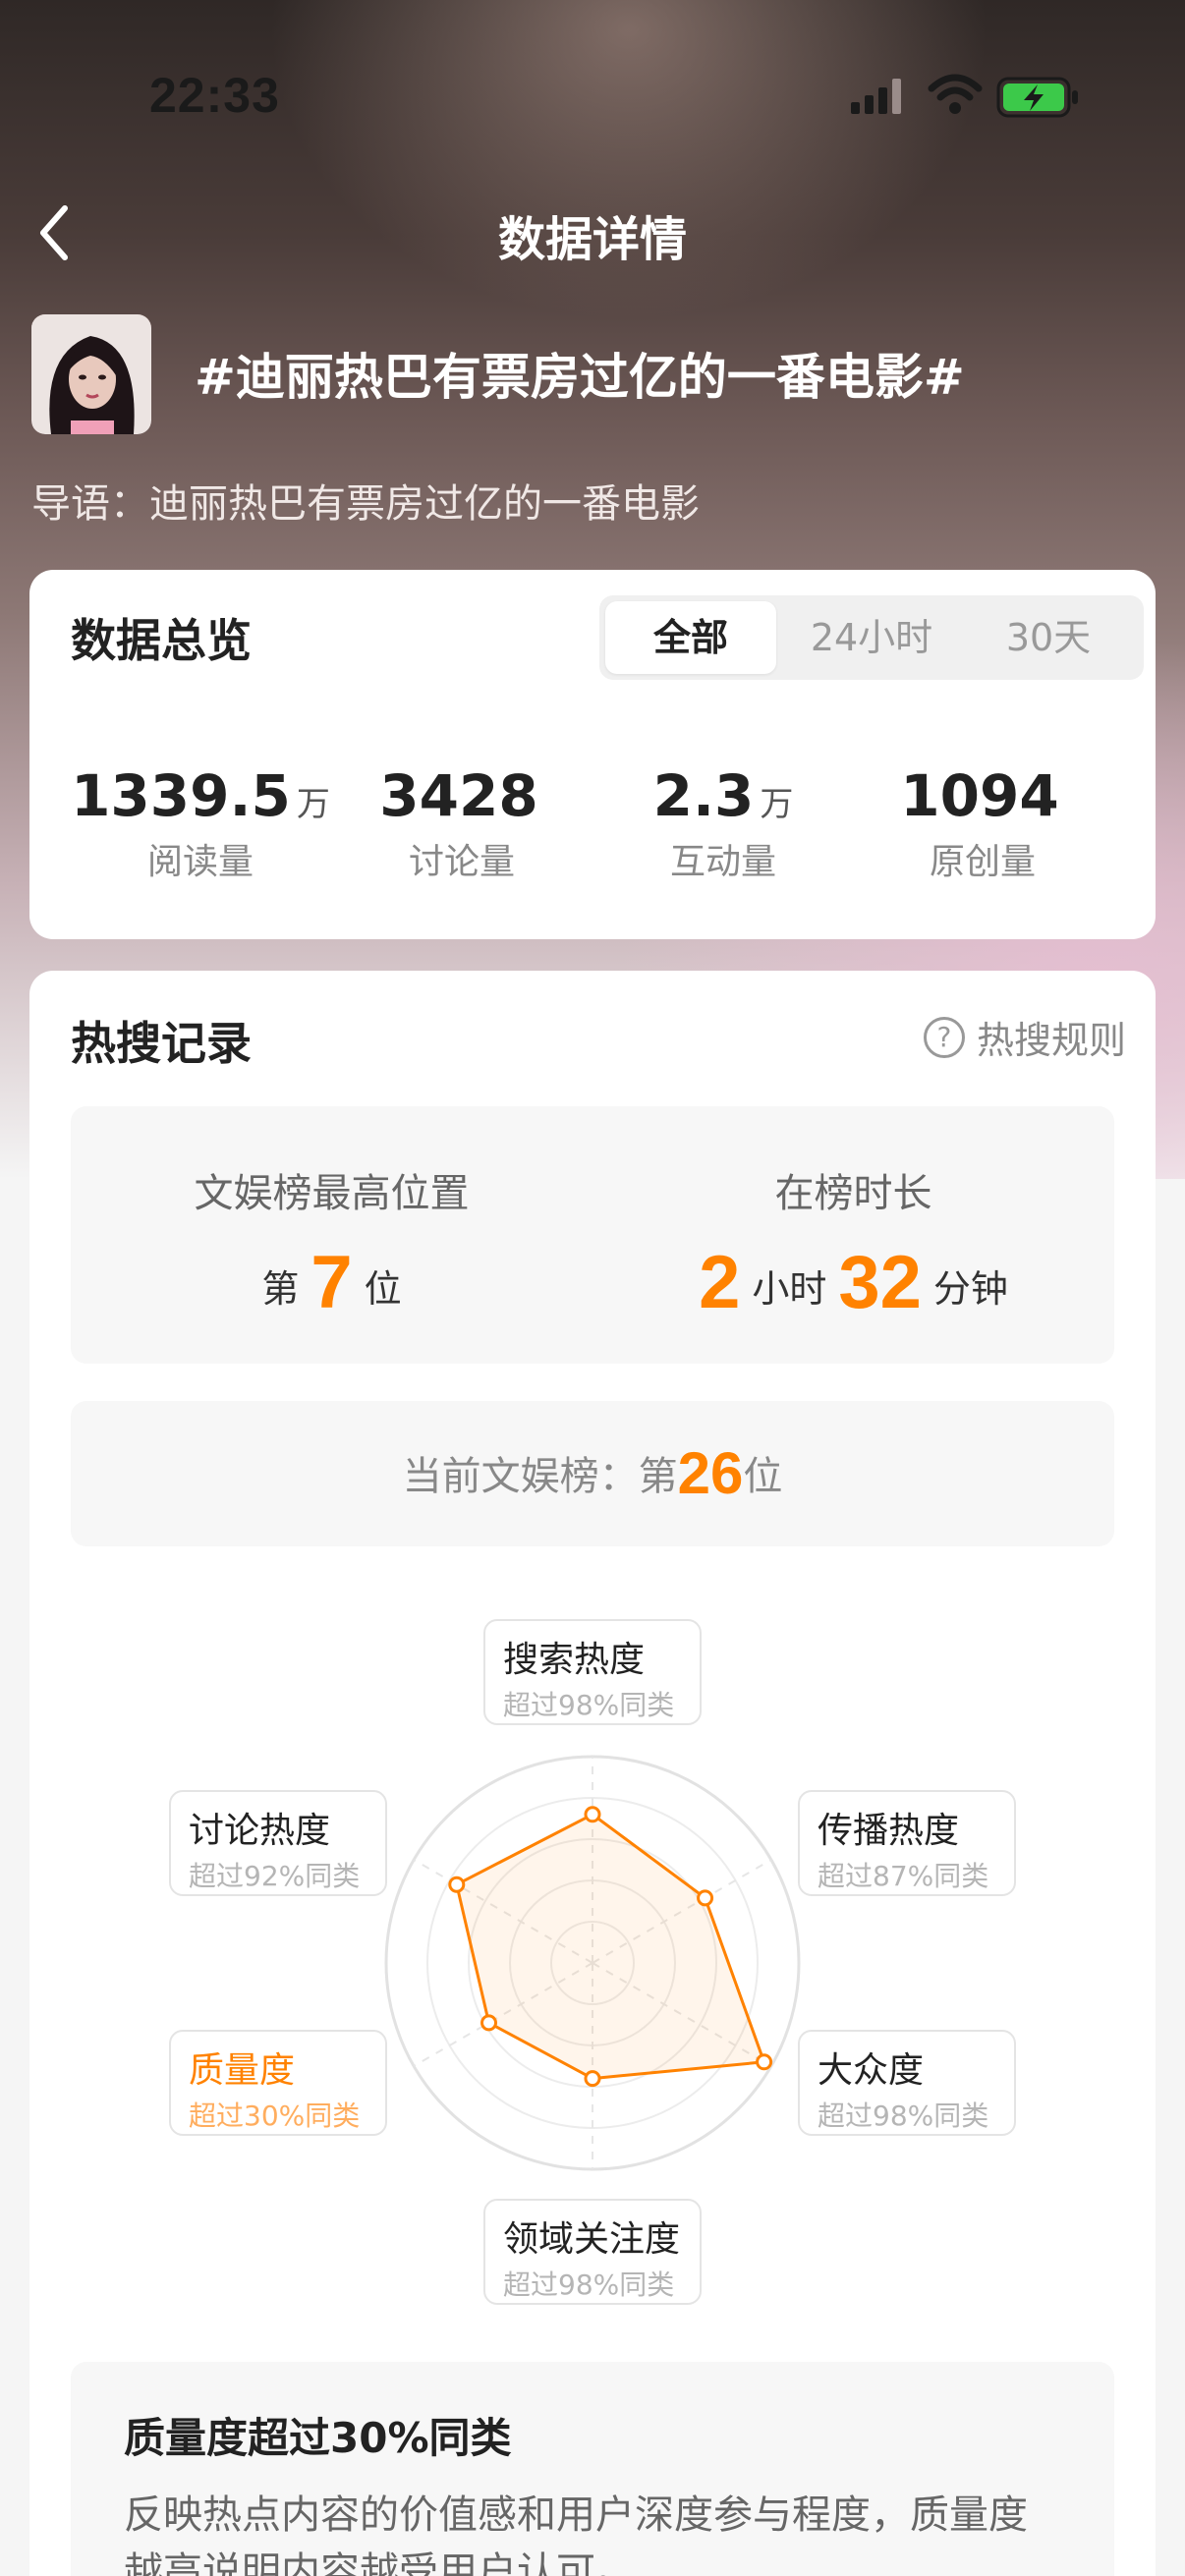 This screenshot has width=1185, height=2576. I want to click on stat-interactions: 2.3 万 互动量, so click(724, 823).